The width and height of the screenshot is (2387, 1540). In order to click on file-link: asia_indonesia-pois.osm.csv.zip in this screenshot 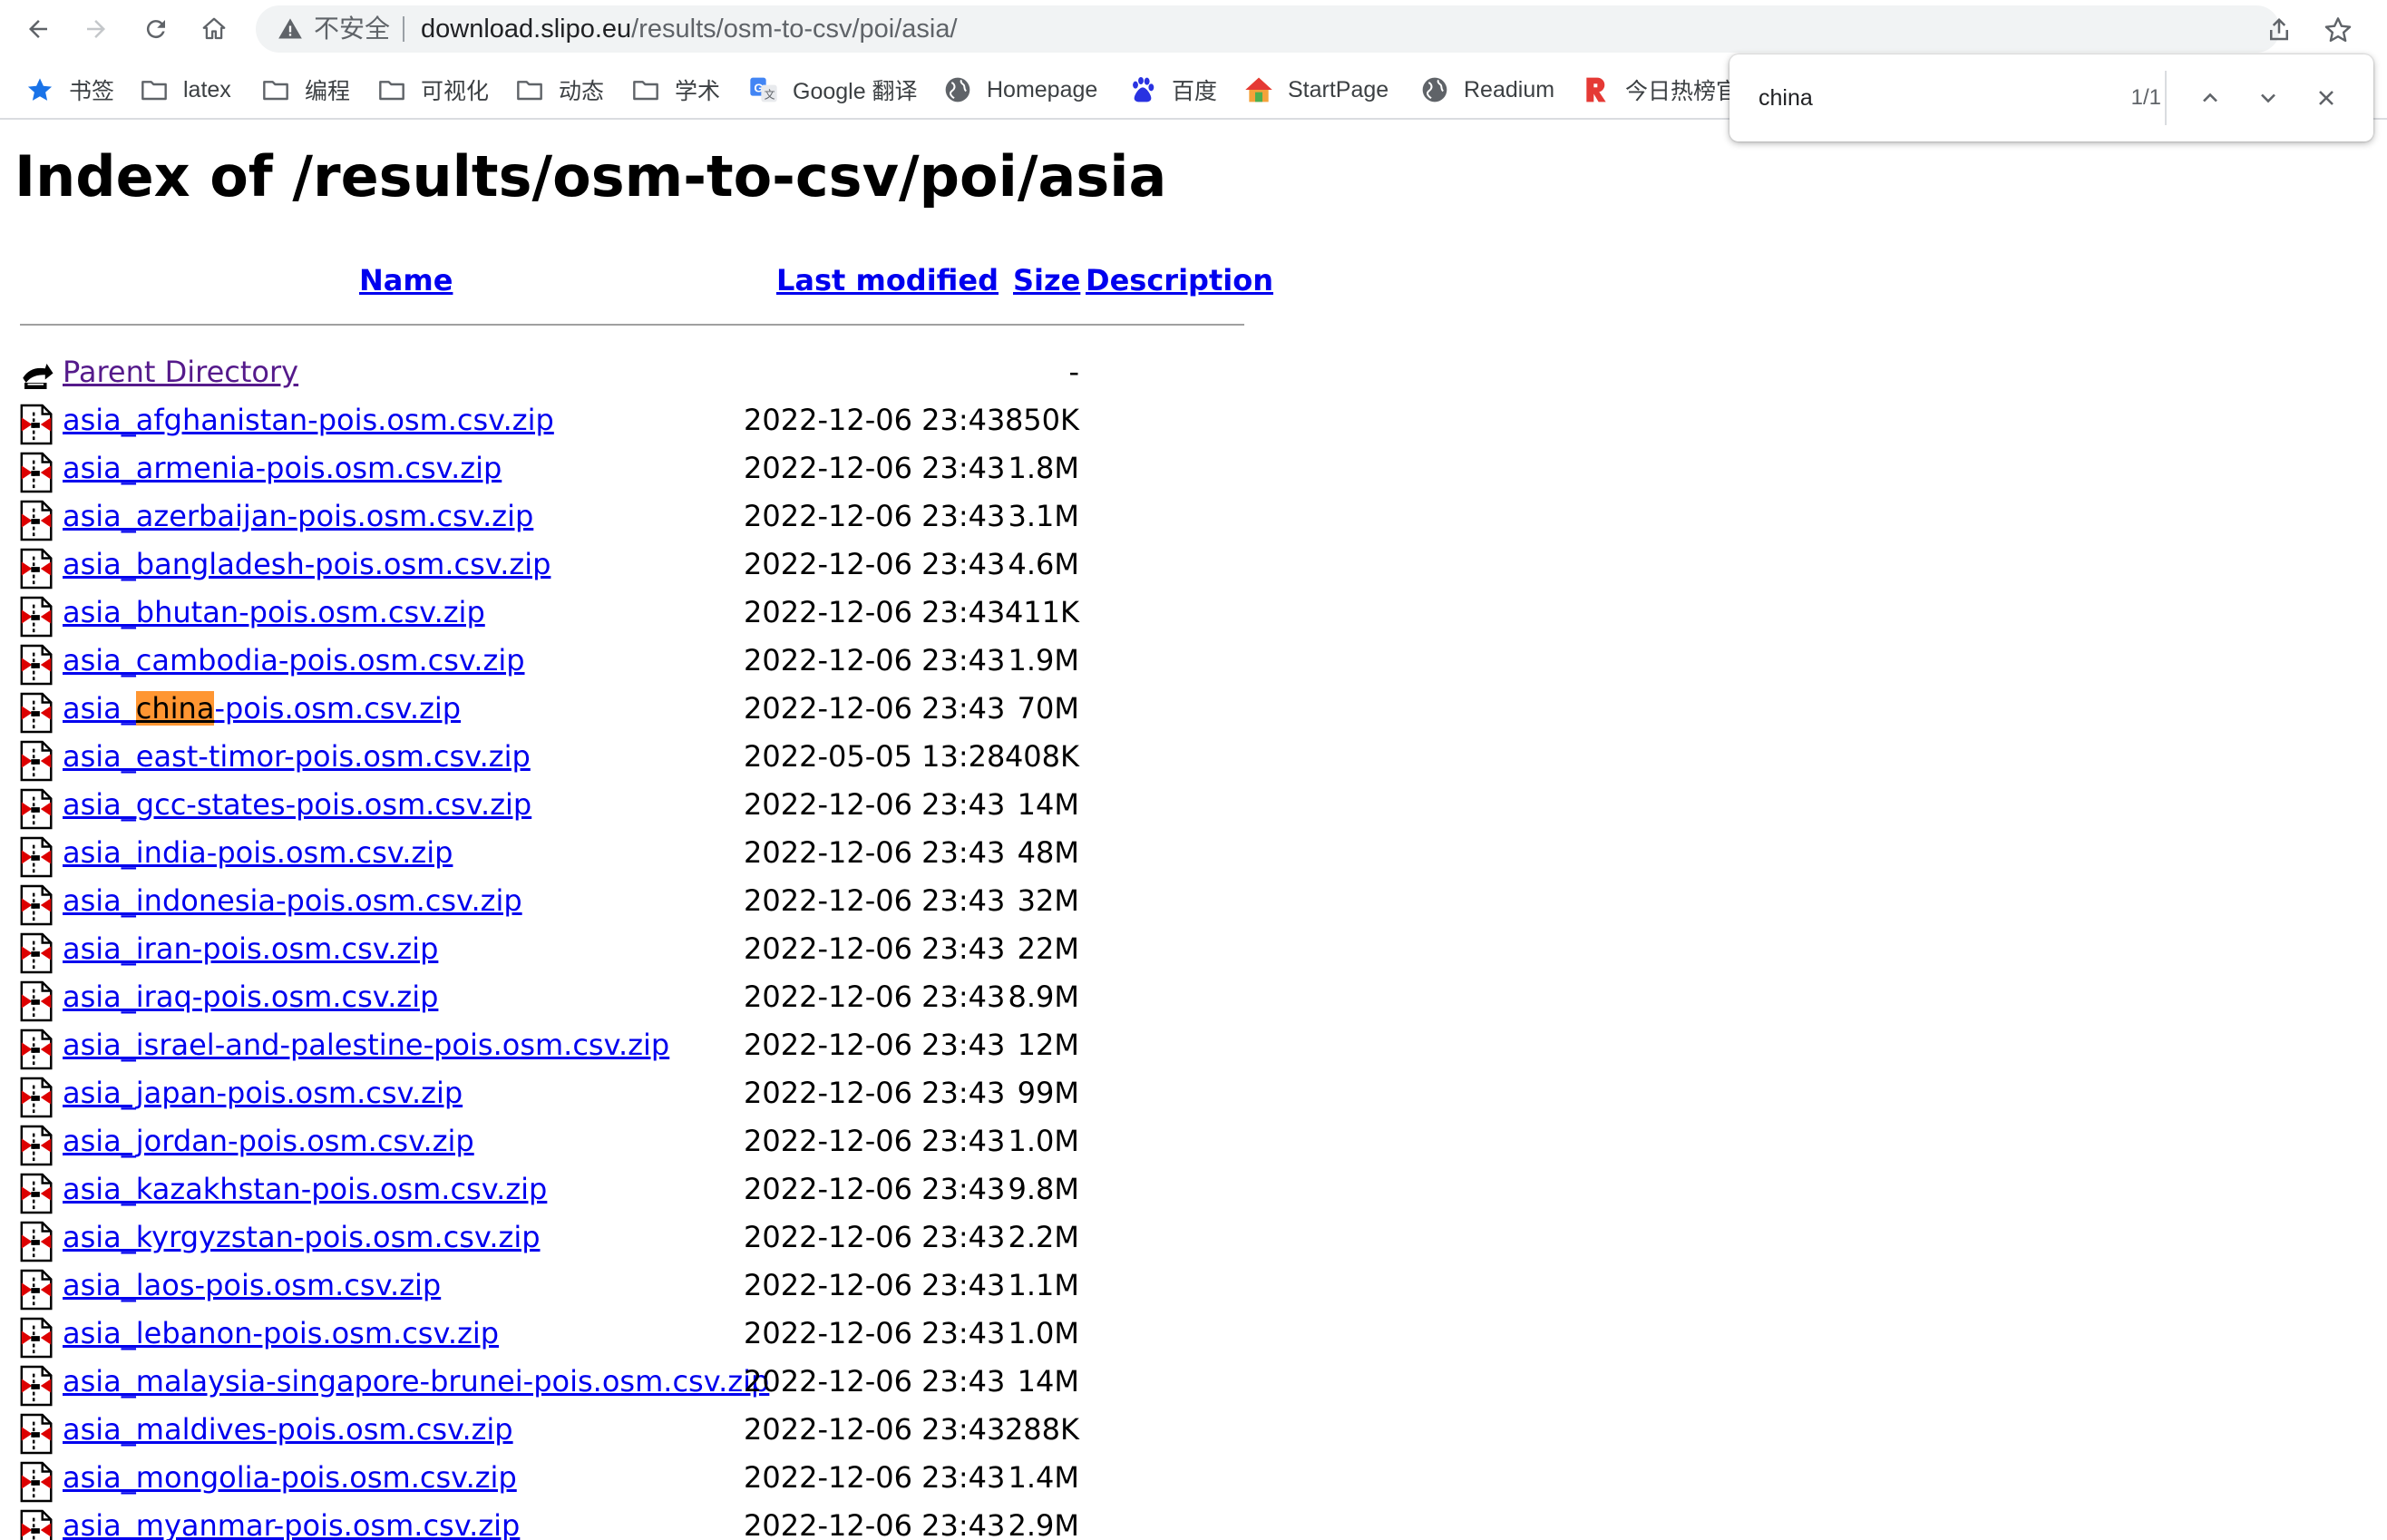, I will do `click(292, 901)`.